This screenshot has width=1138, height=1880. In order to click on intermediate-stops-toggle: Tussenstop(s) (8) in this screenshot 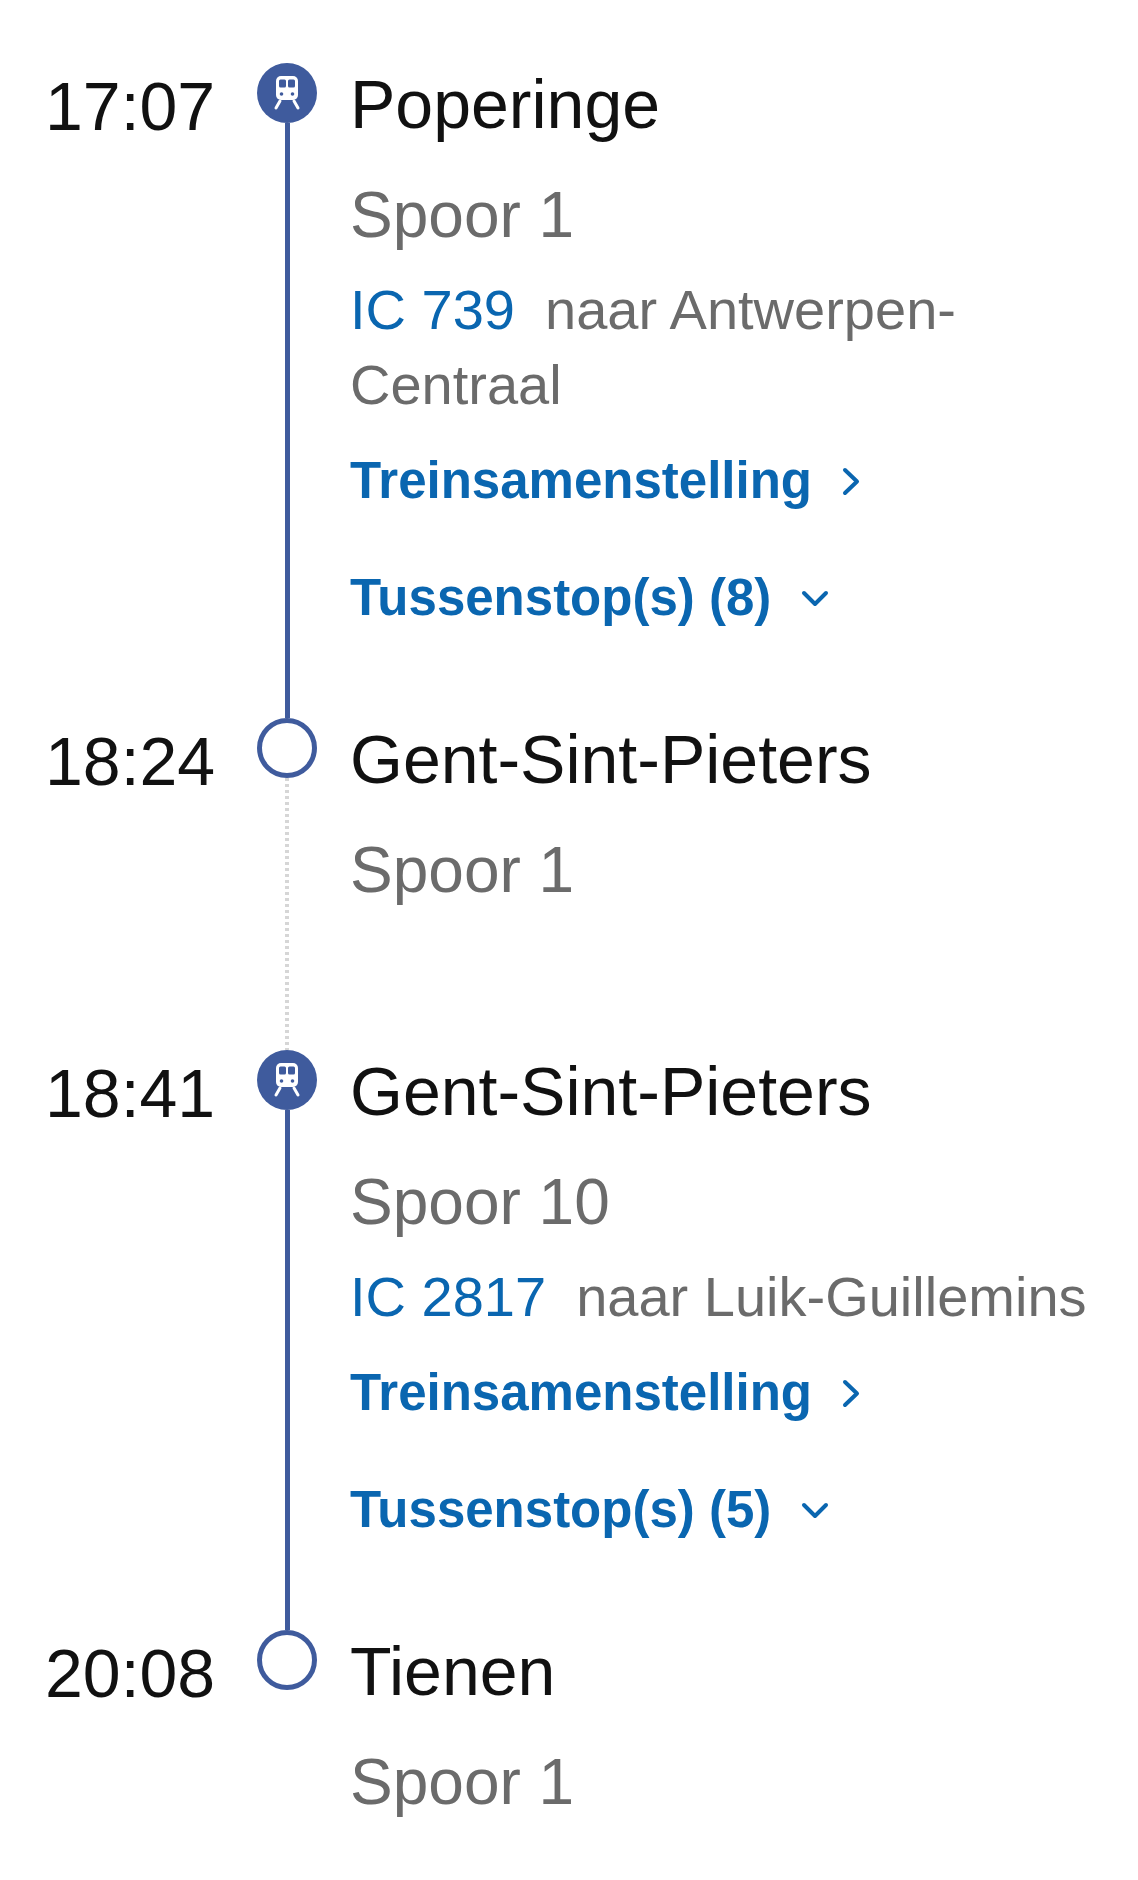, I will do `click(590, 598)`.